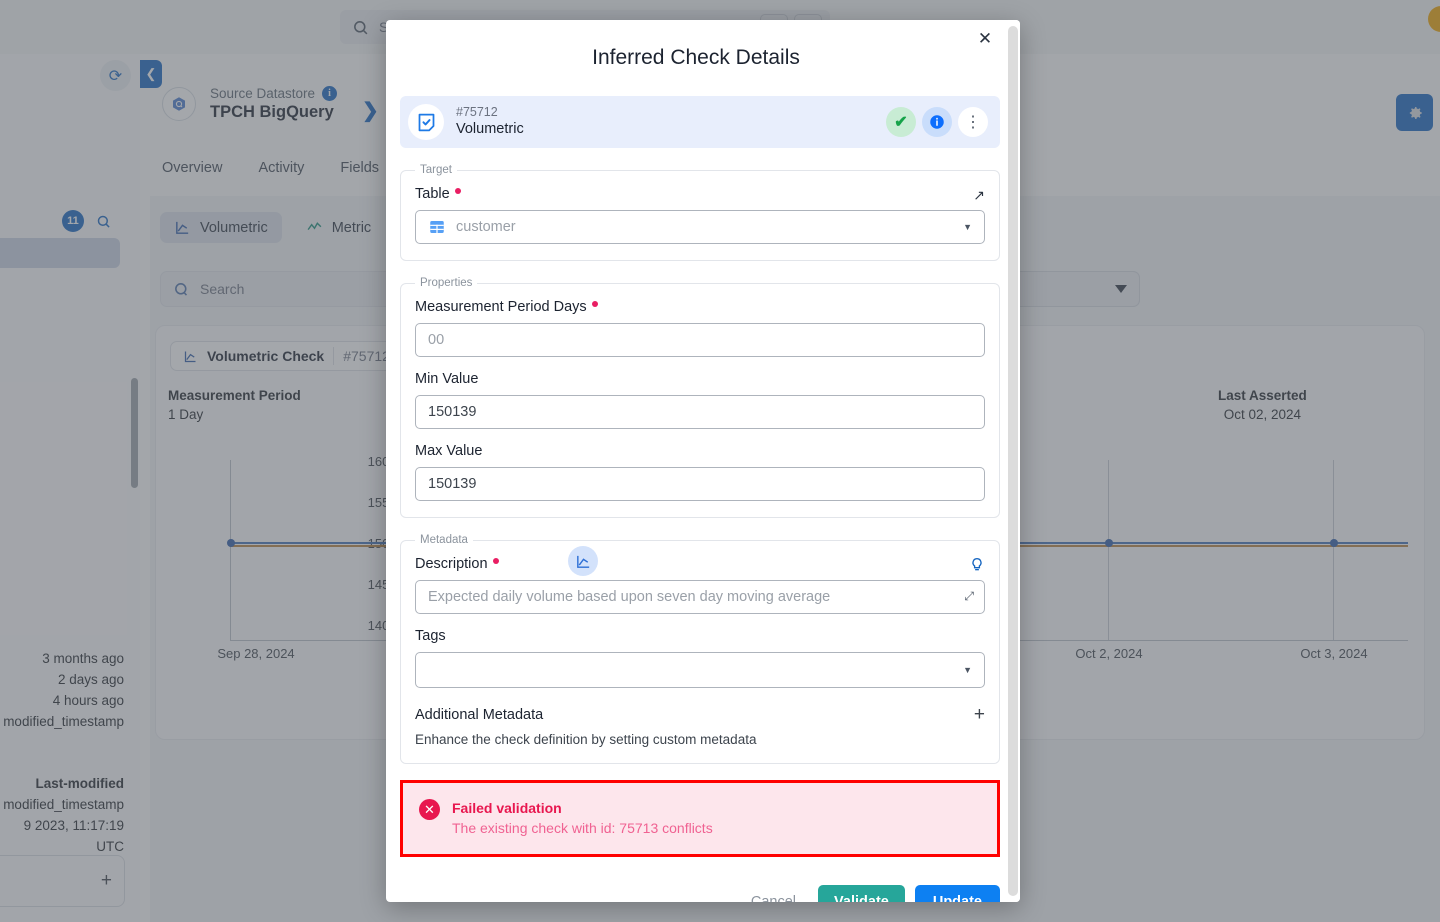 This screenshot has height=922, width=1440. I want to click on table-label-row: Table, so click(438, 194).